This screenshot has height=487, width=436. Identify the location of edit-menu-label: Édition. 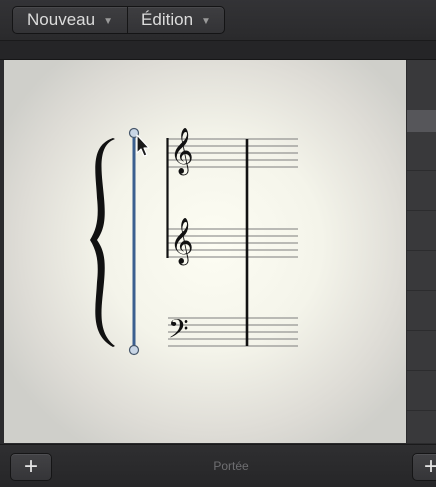
(167, 19).